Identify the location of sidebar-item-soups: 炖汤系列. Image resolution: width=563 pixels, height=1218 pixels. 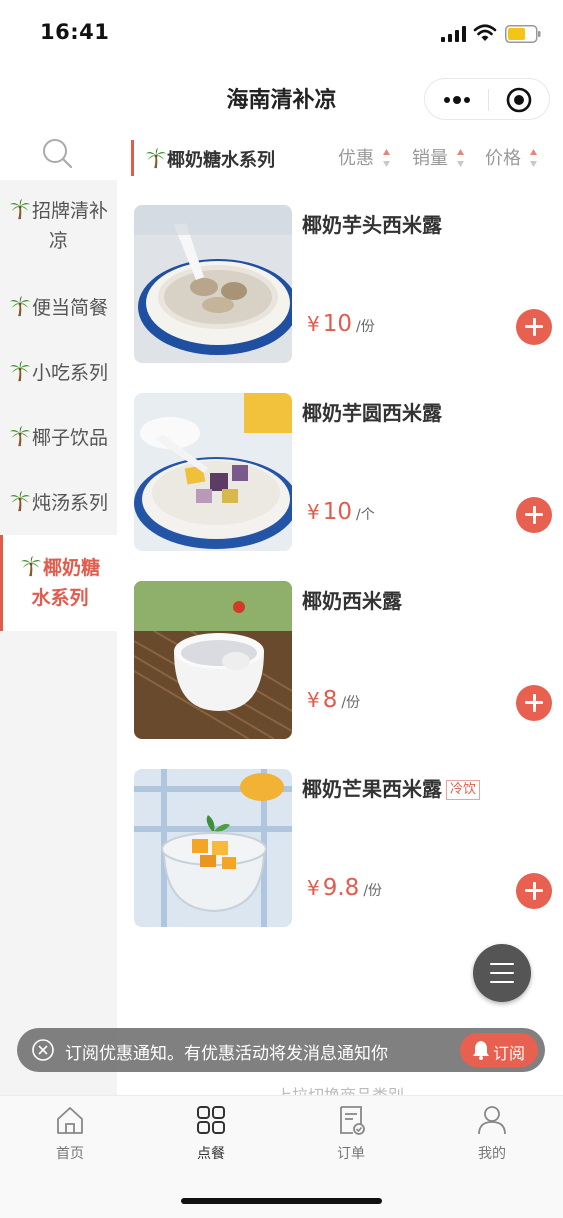
(58, 503).